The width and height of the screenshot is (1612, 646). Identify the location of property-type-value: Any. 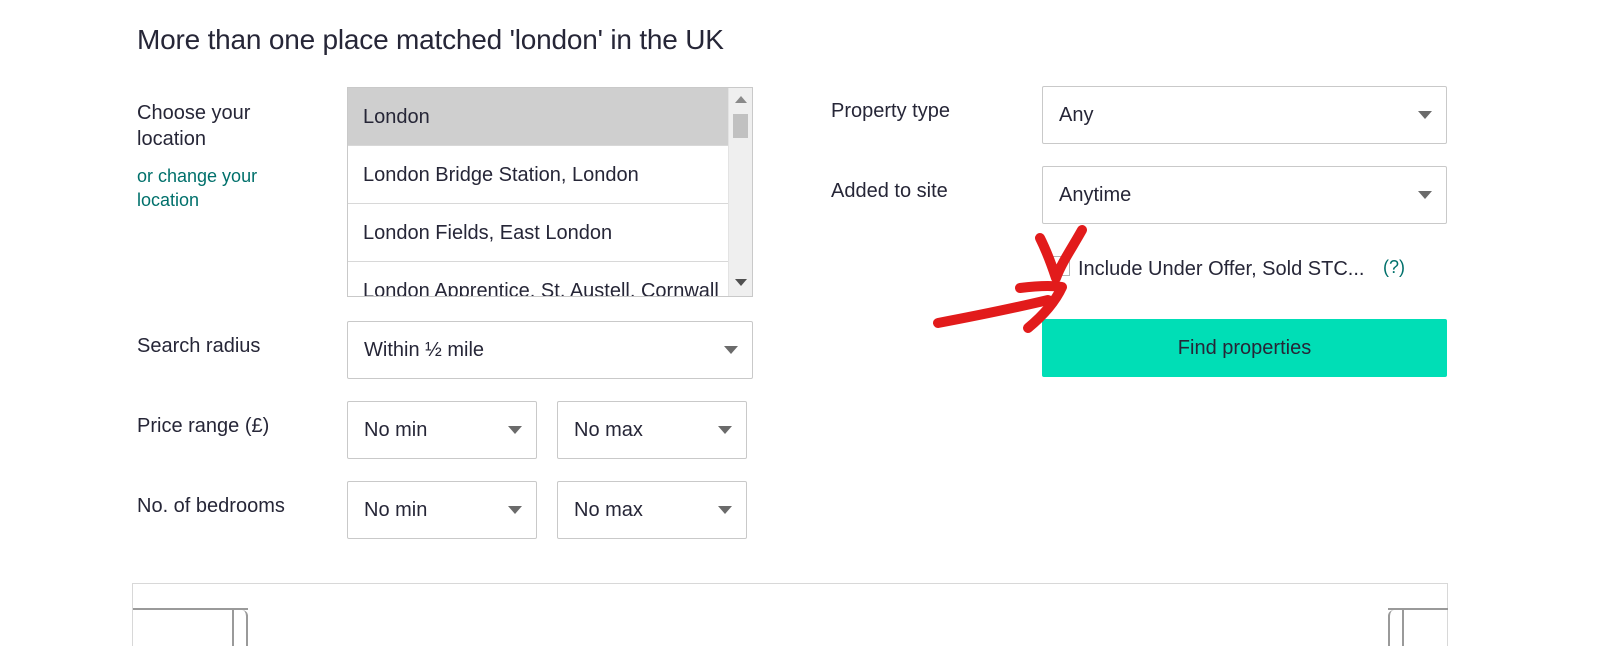
(1076, 115).